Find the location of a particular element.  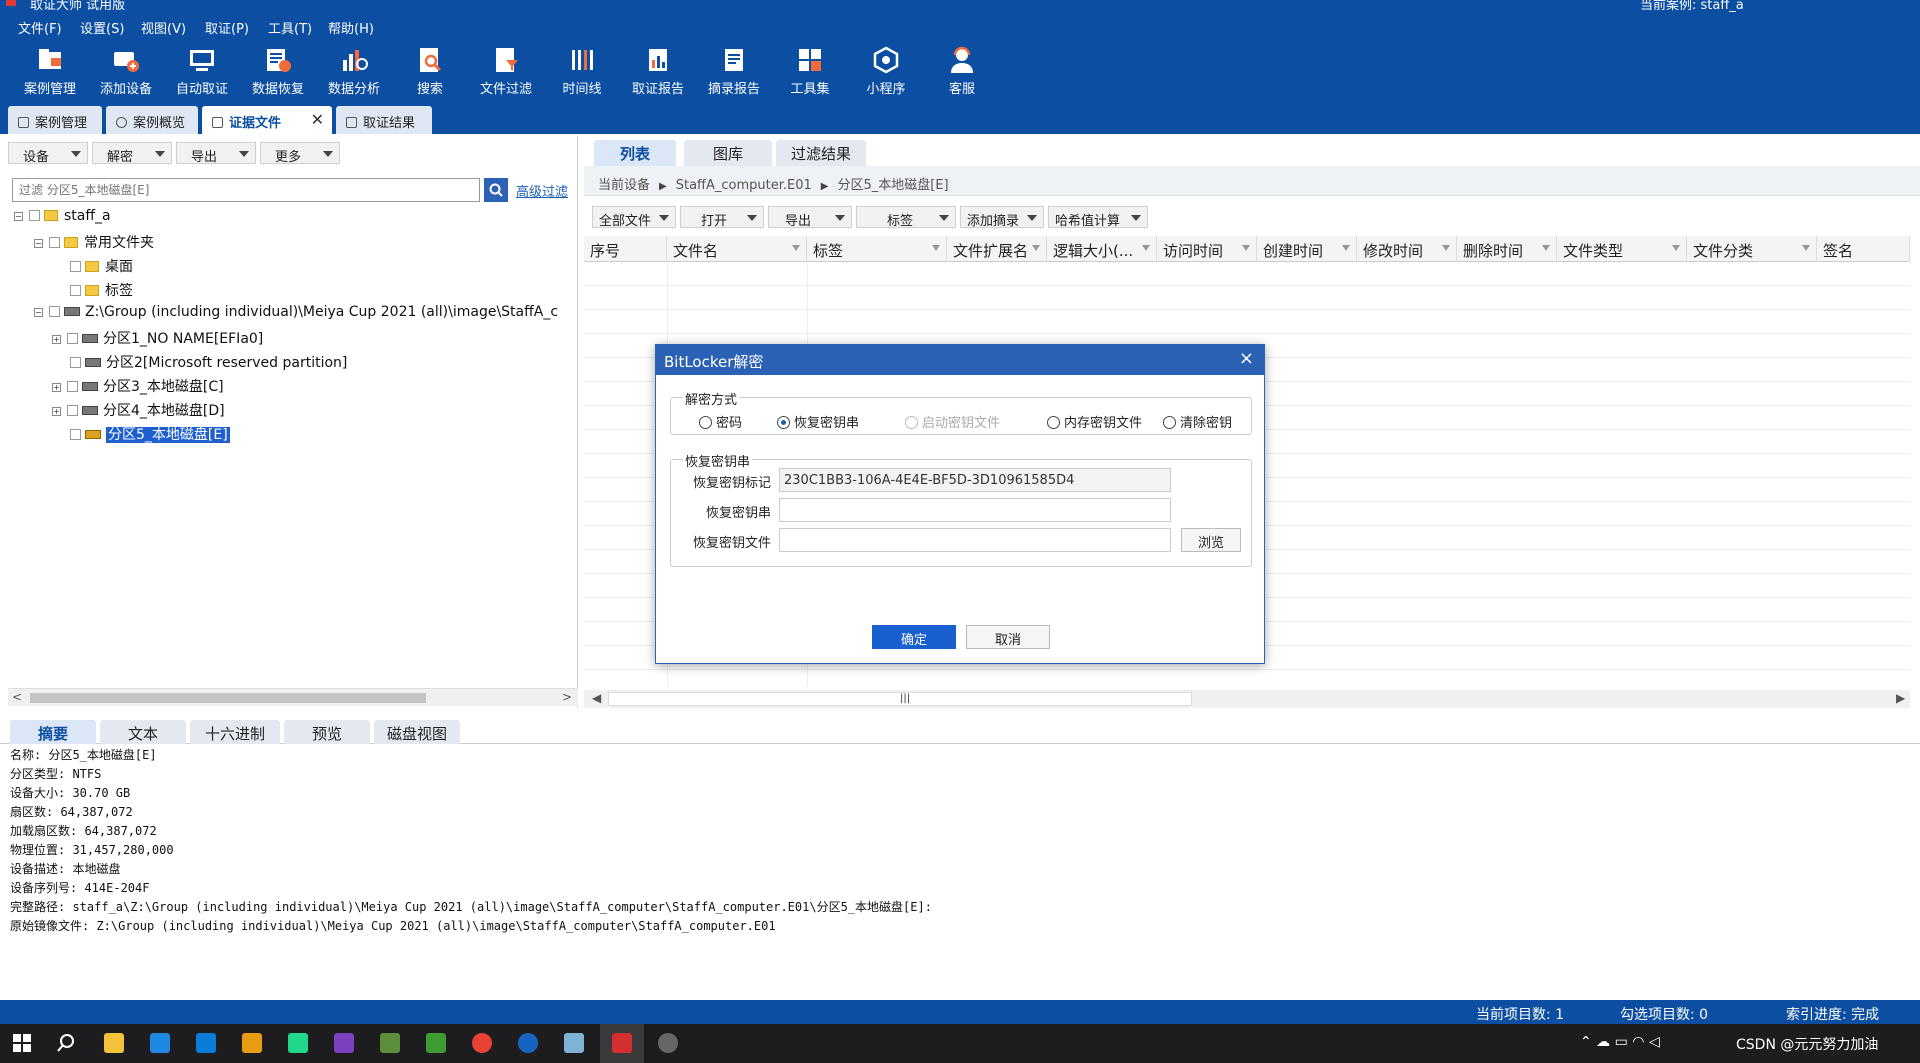

file-filter-button: 文件过滤 is located at coordinates (506, 72).